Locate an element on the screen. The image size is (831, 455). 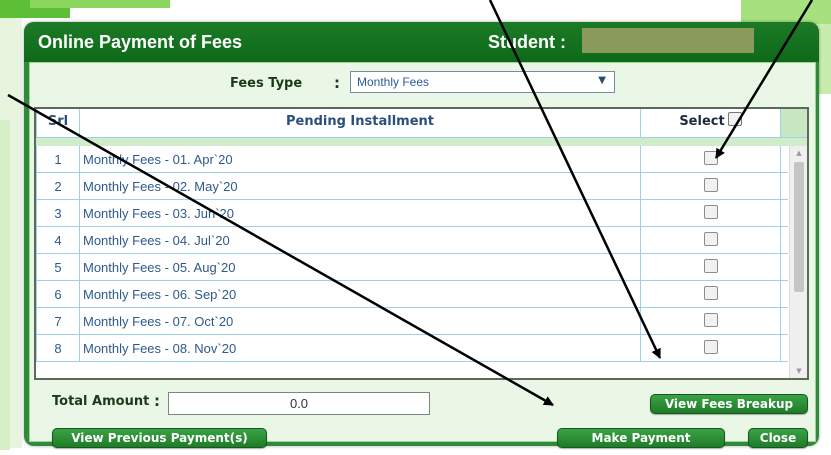
column-header-srl: Srl is located at coordinates (58, 123).